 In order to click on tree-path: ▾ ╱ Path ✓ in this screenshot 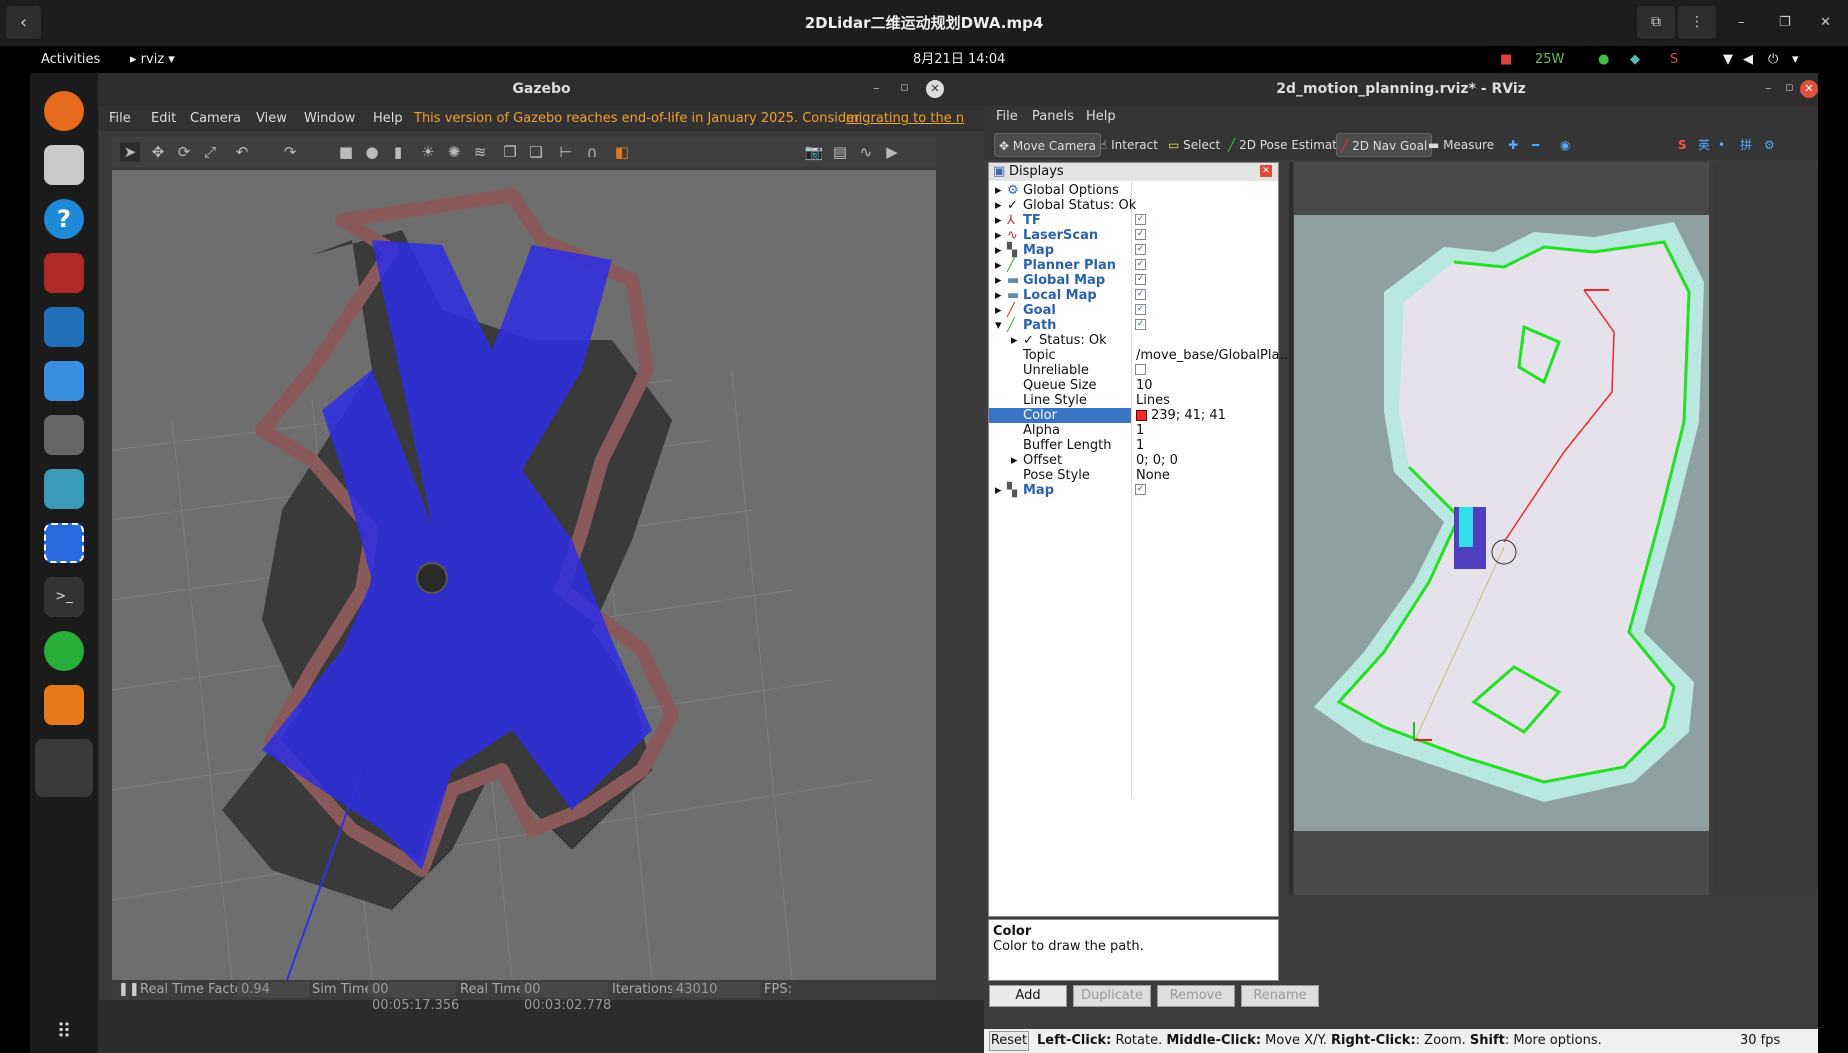, I will do `click(1133, 325)`.